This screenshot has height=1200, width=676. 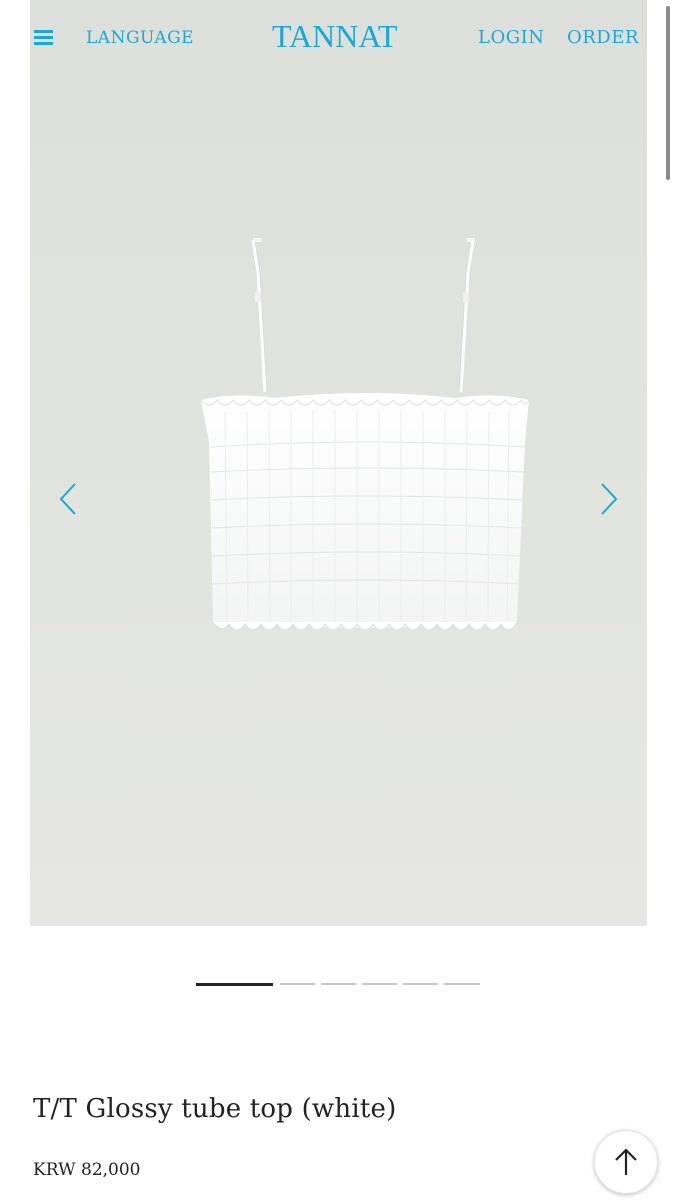 I want to click on brand-logo: TANNAT, so click(x=334, y=36).